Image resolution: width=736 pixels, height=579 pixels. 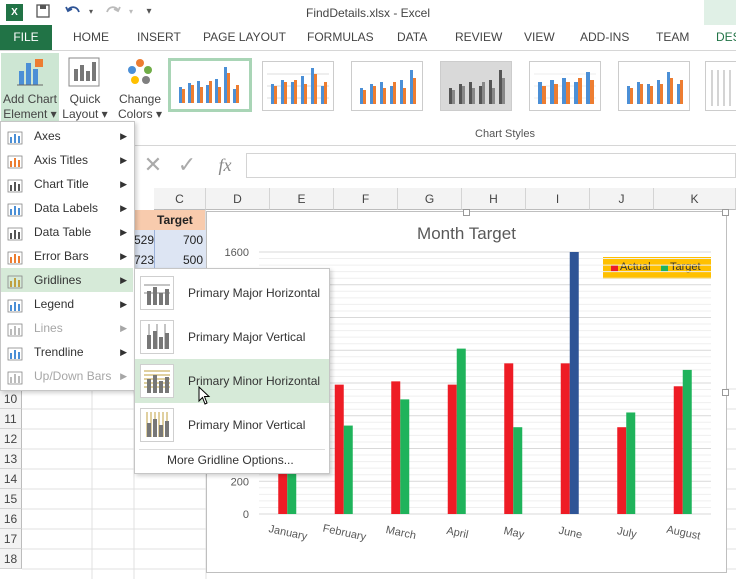 I want to click on submenu-separator, so click(x=232, y=449).